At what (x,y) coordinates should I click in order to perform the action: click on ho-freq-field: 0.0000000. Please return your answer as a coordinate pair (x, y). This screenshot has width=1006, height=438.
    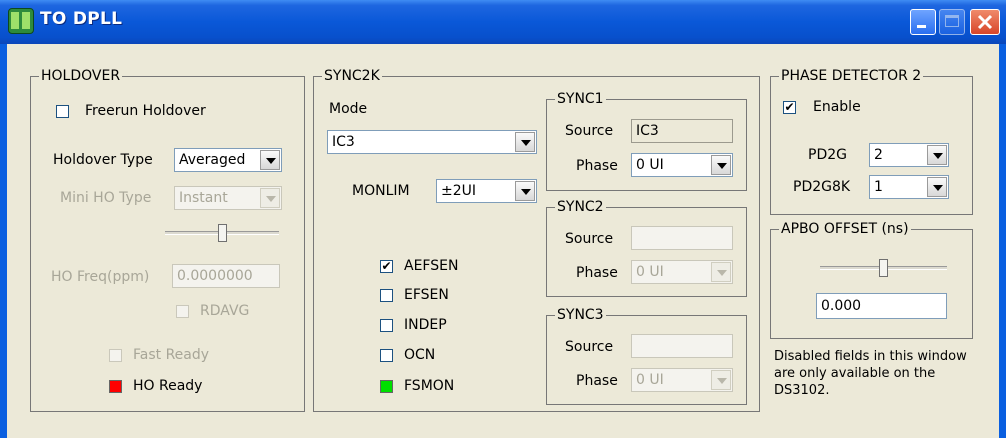
    Looking at the image, I should click on (226, 276).